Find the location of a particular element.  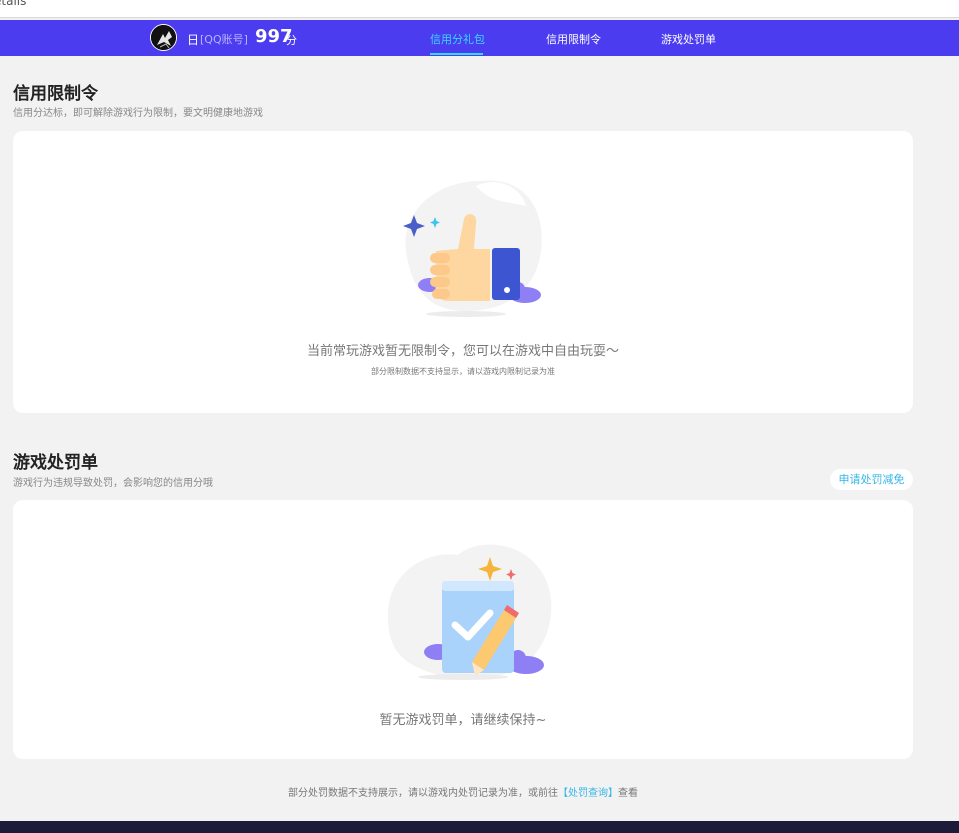

penalty-section-title: 游戏处罚单 is located at coordinates (55, 463).